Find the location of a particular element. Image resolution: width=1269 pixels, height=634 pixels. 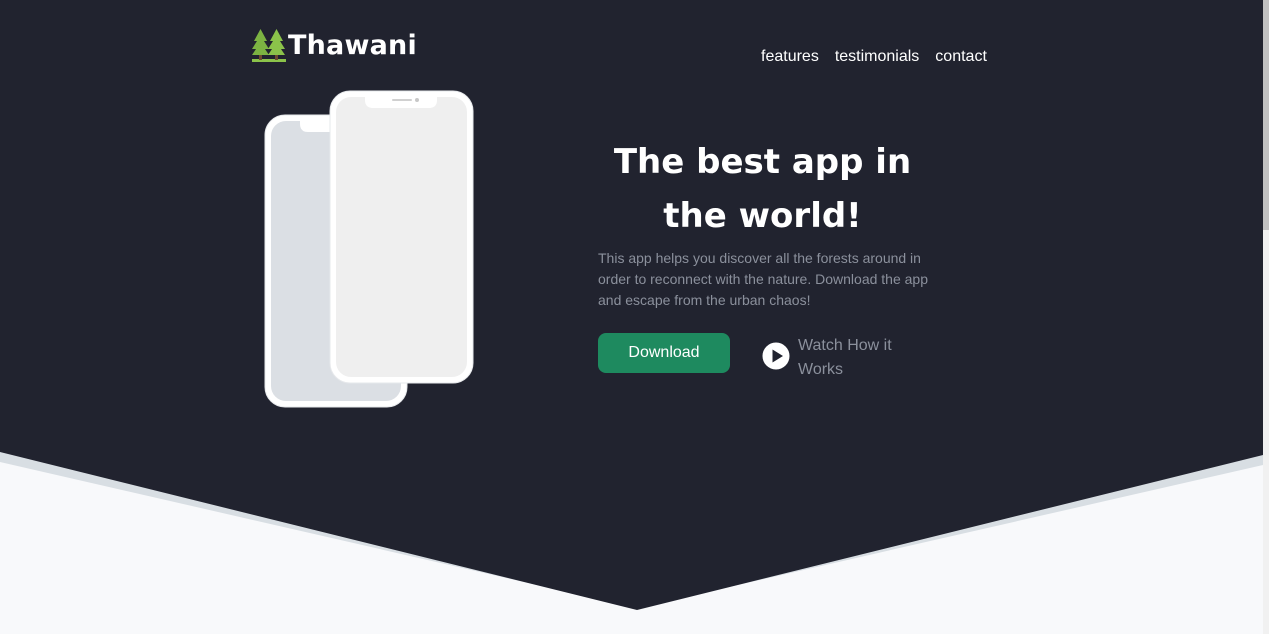

brand-name: Thawani is located at coordinates (352, 45).